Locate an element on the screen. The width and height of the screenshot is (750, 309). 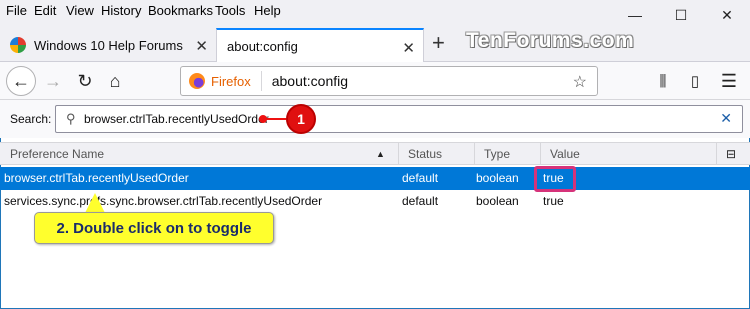
tab-about-config: about:config ✕ is located at coordinates (320, 45).